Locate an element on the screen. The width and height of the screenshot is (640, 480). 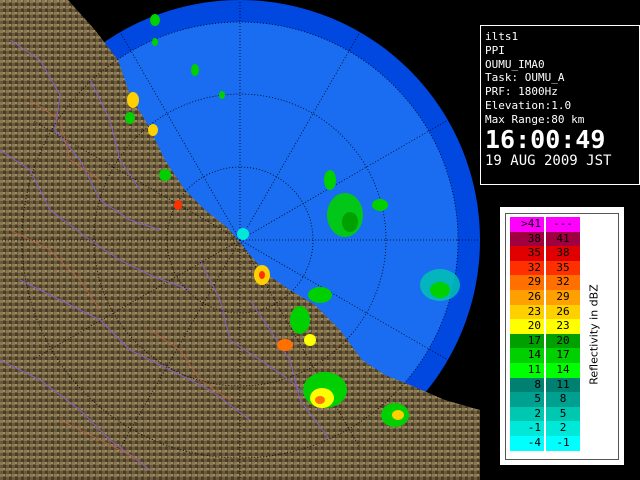
legend-row: >41 --- is located at coordinates (546, 224).